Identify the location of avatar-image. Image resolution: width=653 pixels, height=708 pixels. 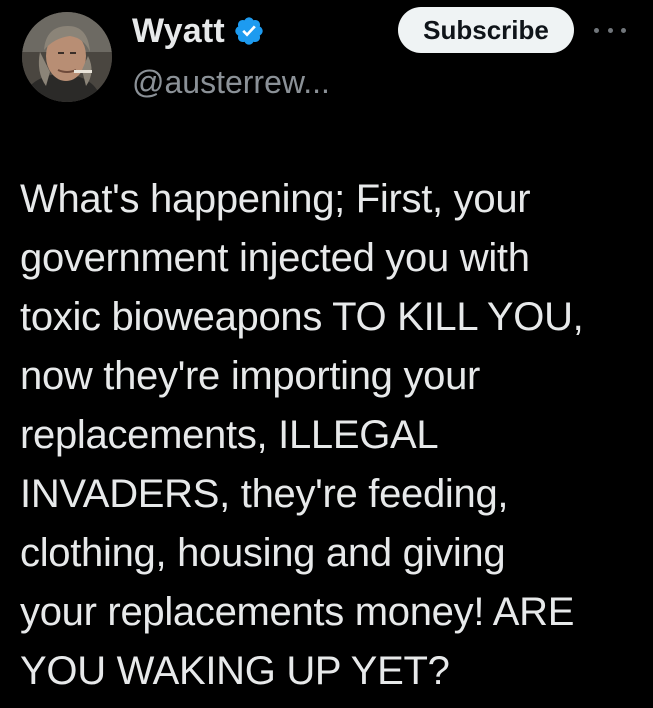
(67, 57).